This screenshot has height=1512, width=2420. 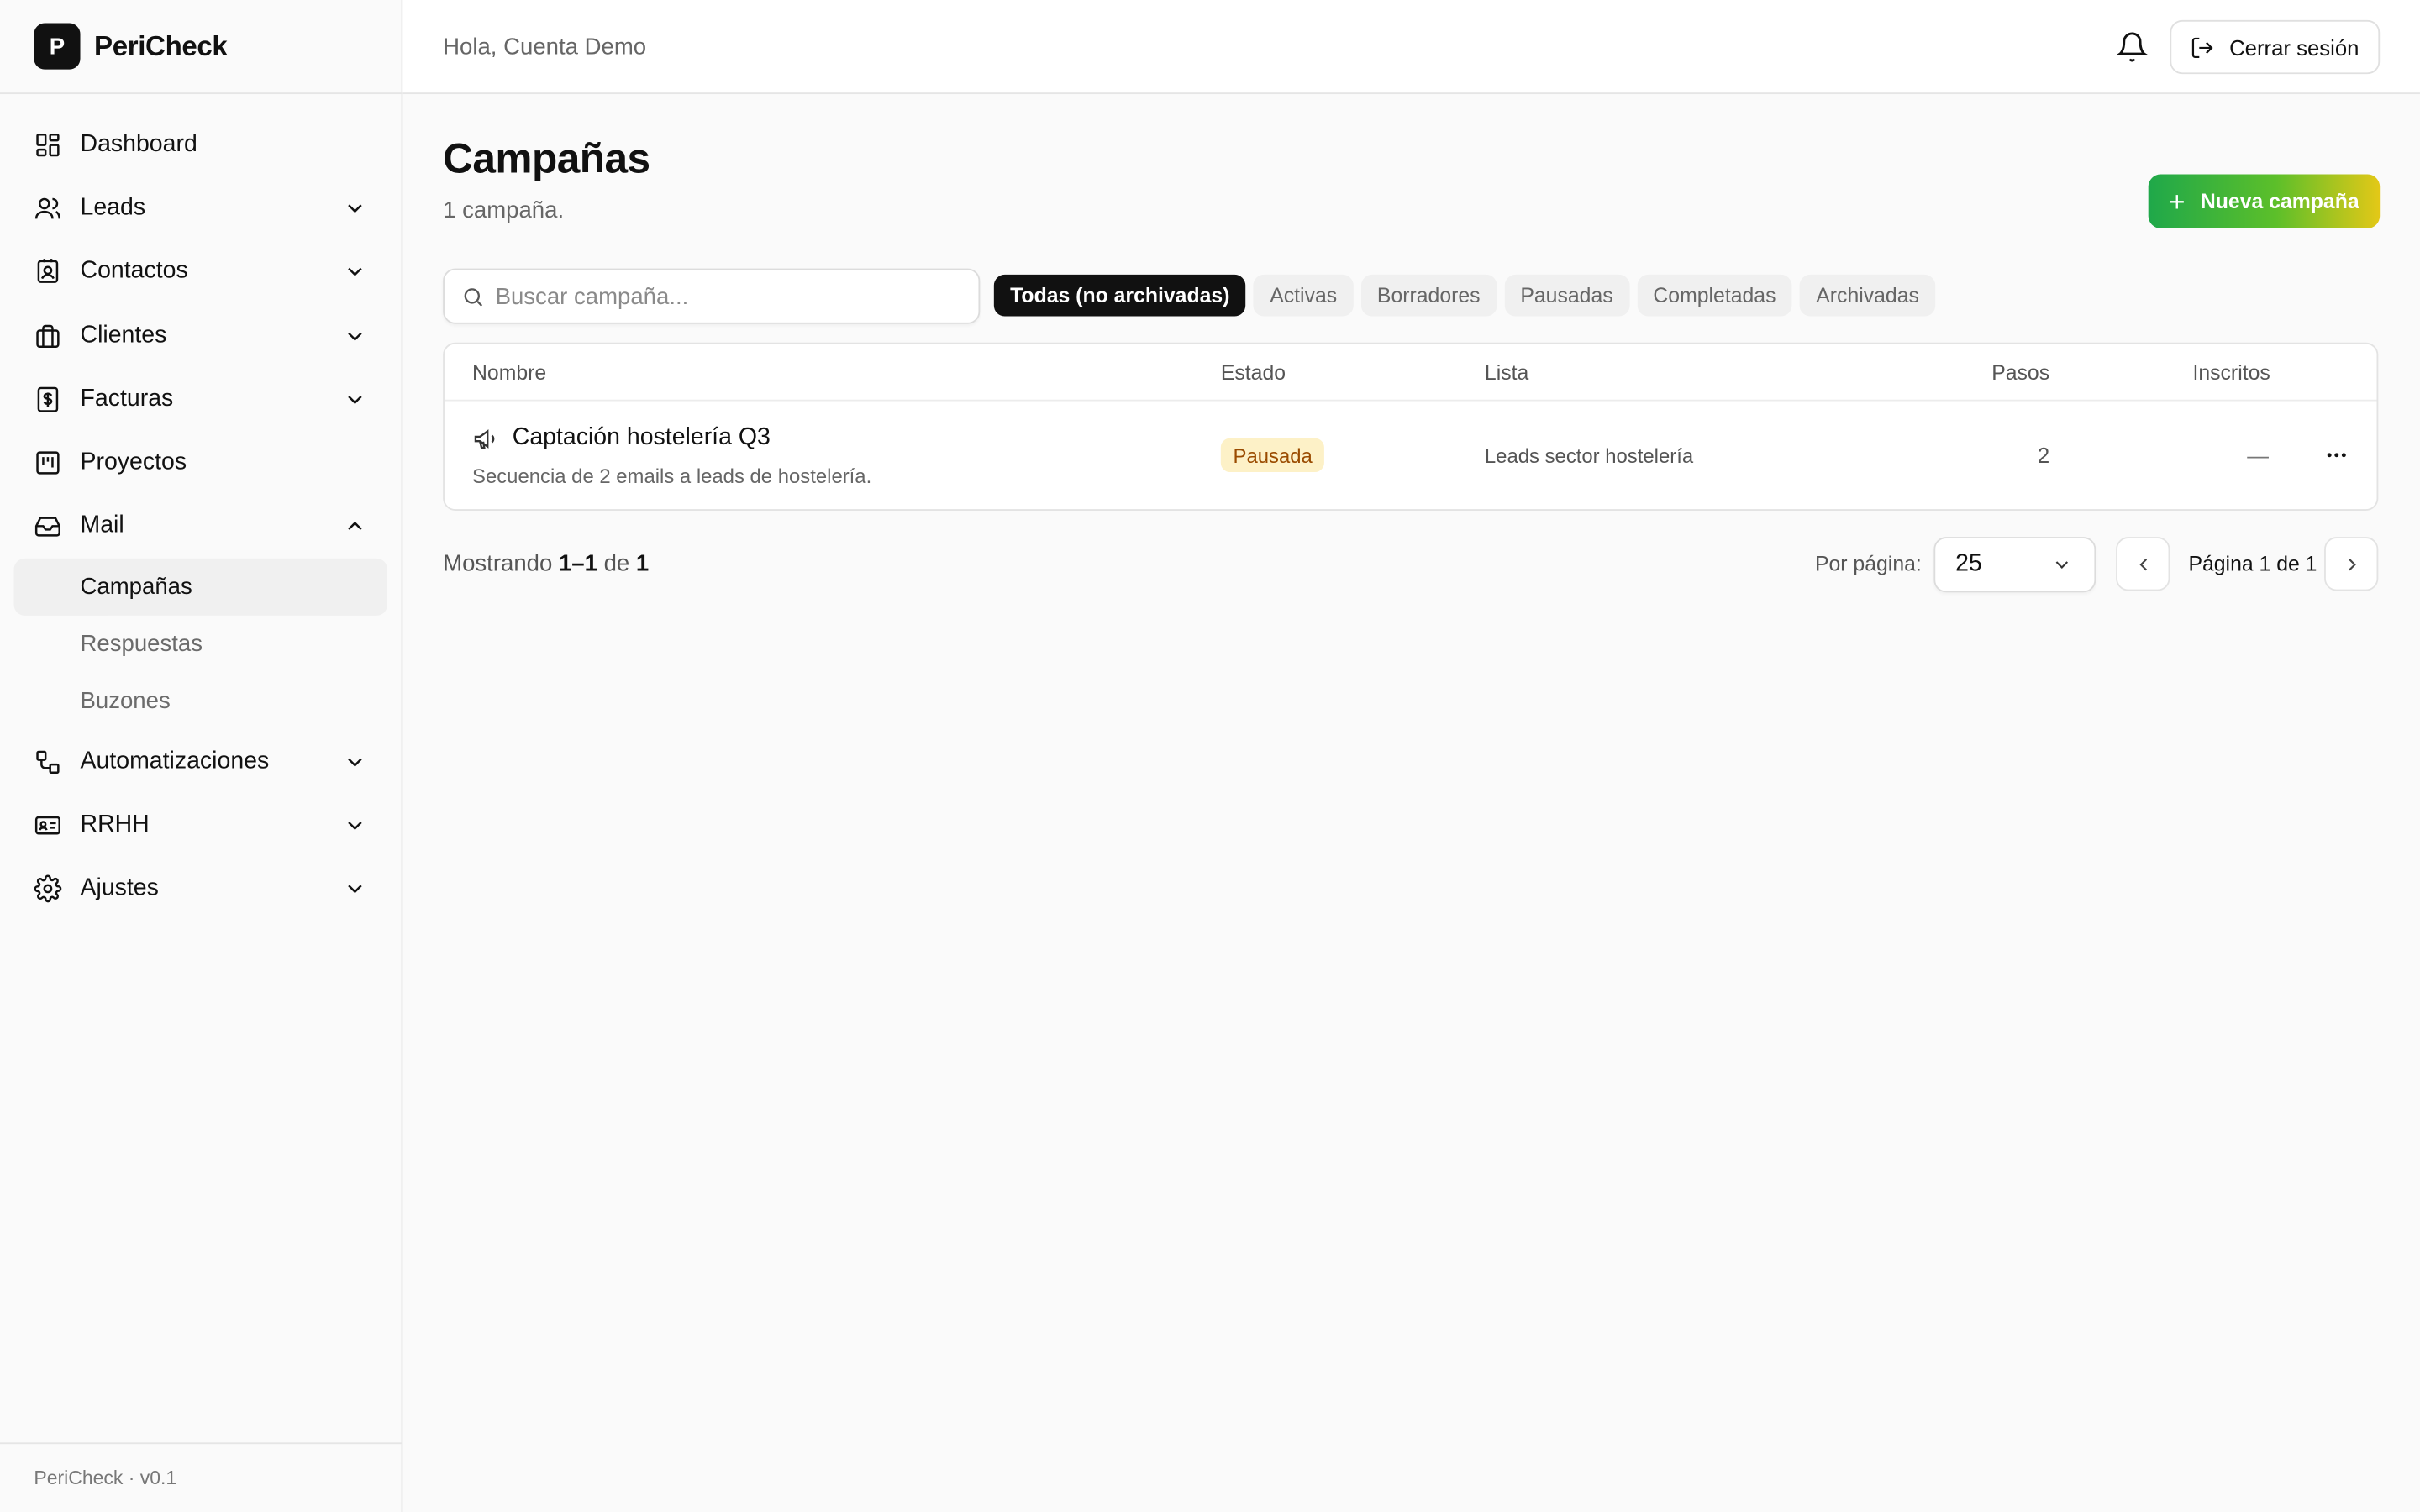 What do you see at coordinates (201, 399) in the screenshot?
I see `sidebar-item-facturas: Facturas` at bounding box center [201, 399].